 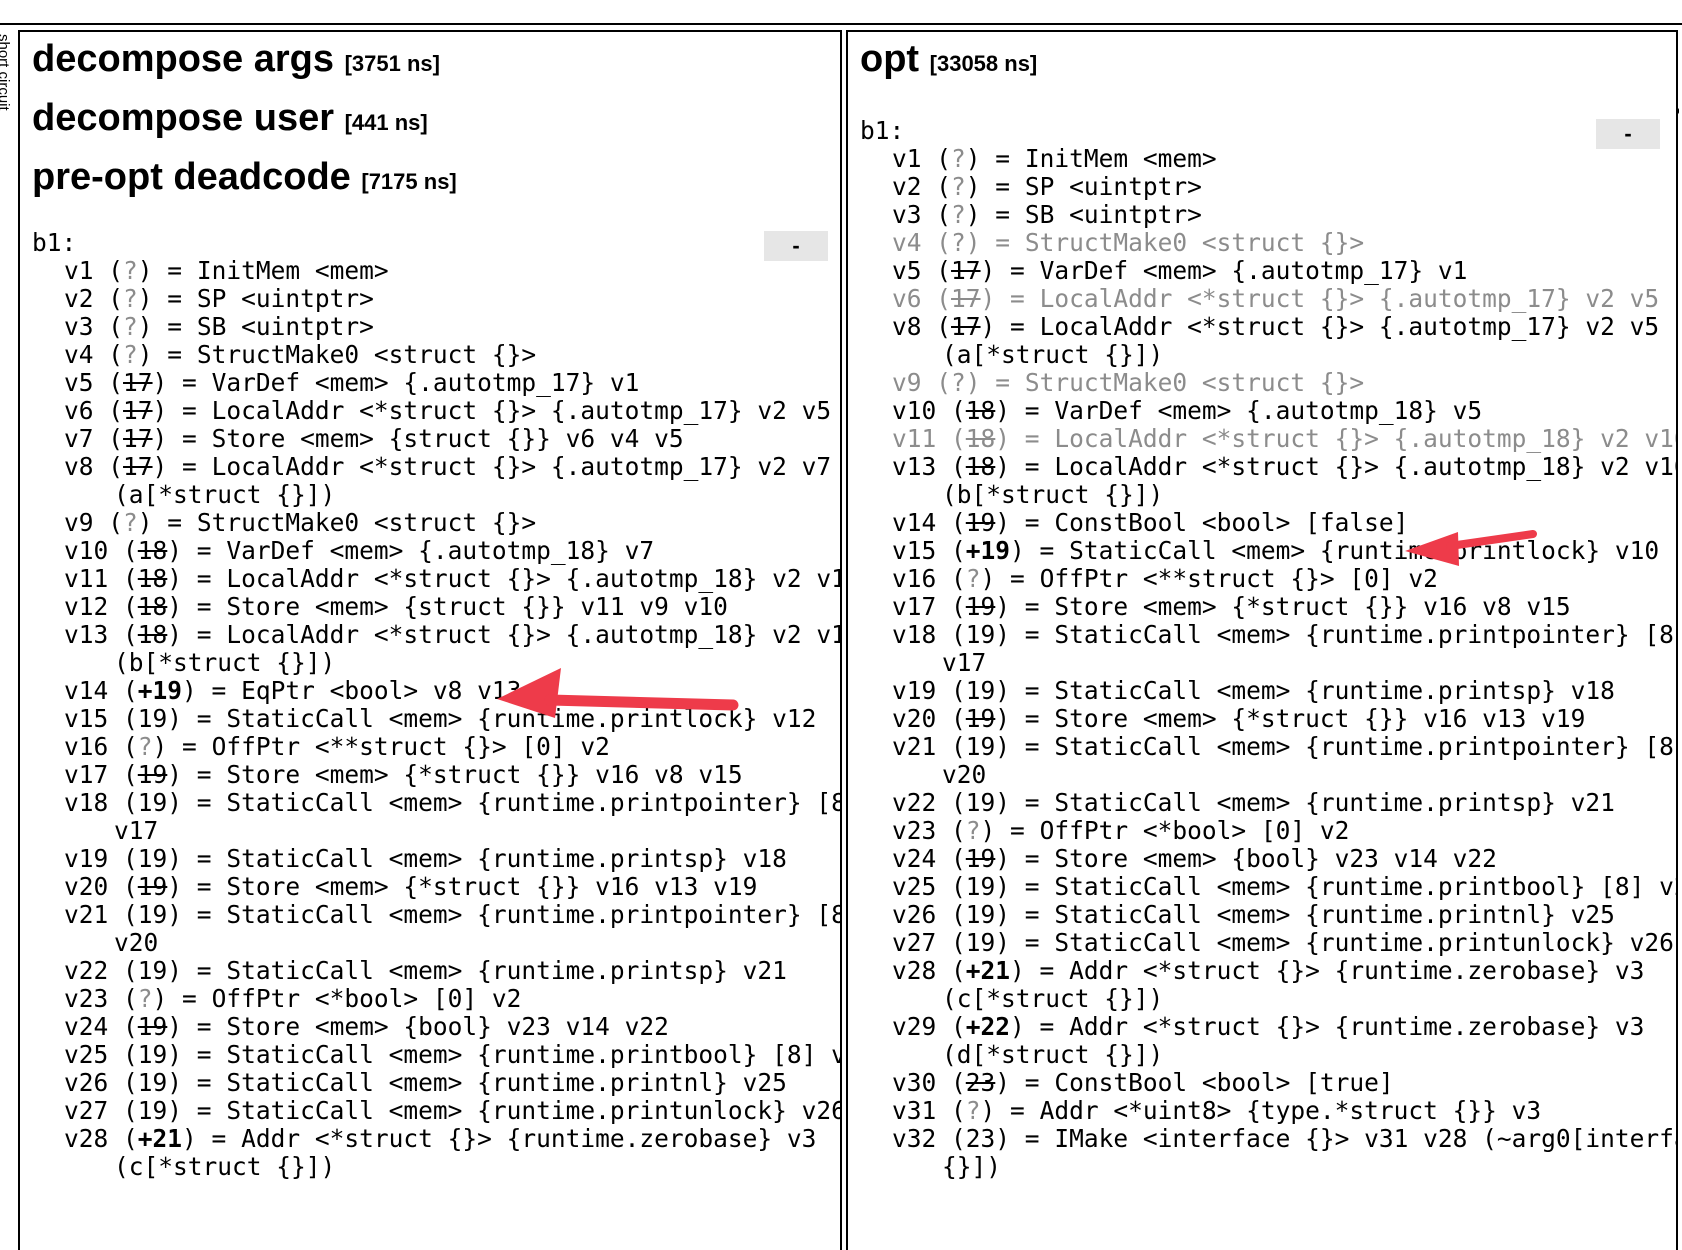 I want to click on value-id: v17, so click(x=86, y=774).